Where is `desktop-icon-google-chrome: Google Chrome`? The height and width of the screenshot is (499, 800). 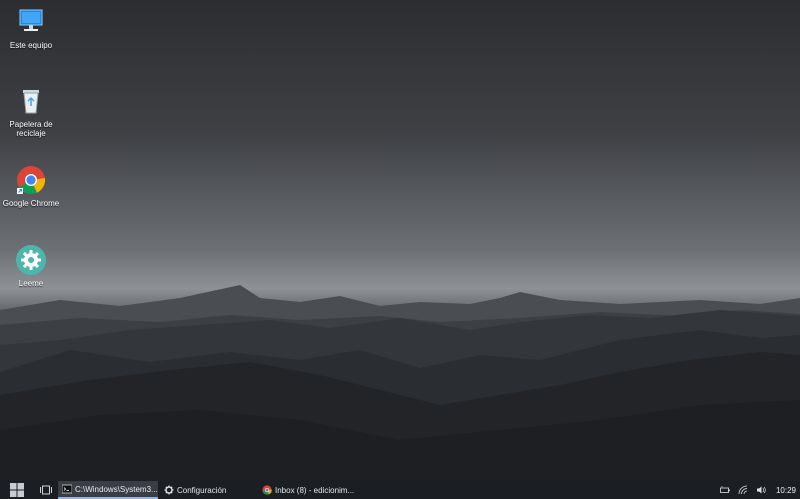
desktop-icon-google-chrome: Google Chrome is located at coordinates (31, 186).